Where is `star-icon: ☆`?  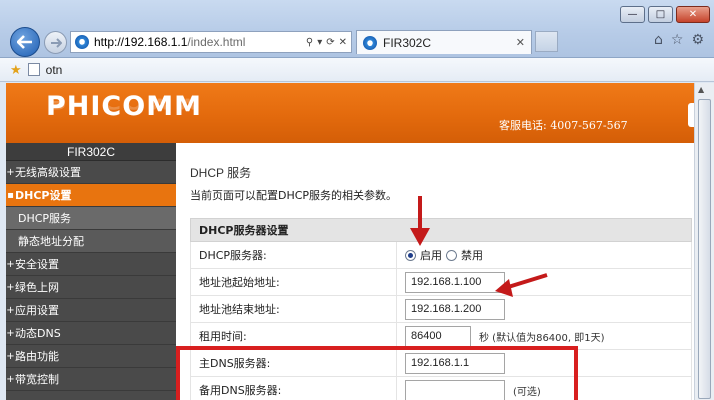
star-icon: ☆ is located at coordinates (677, 40).